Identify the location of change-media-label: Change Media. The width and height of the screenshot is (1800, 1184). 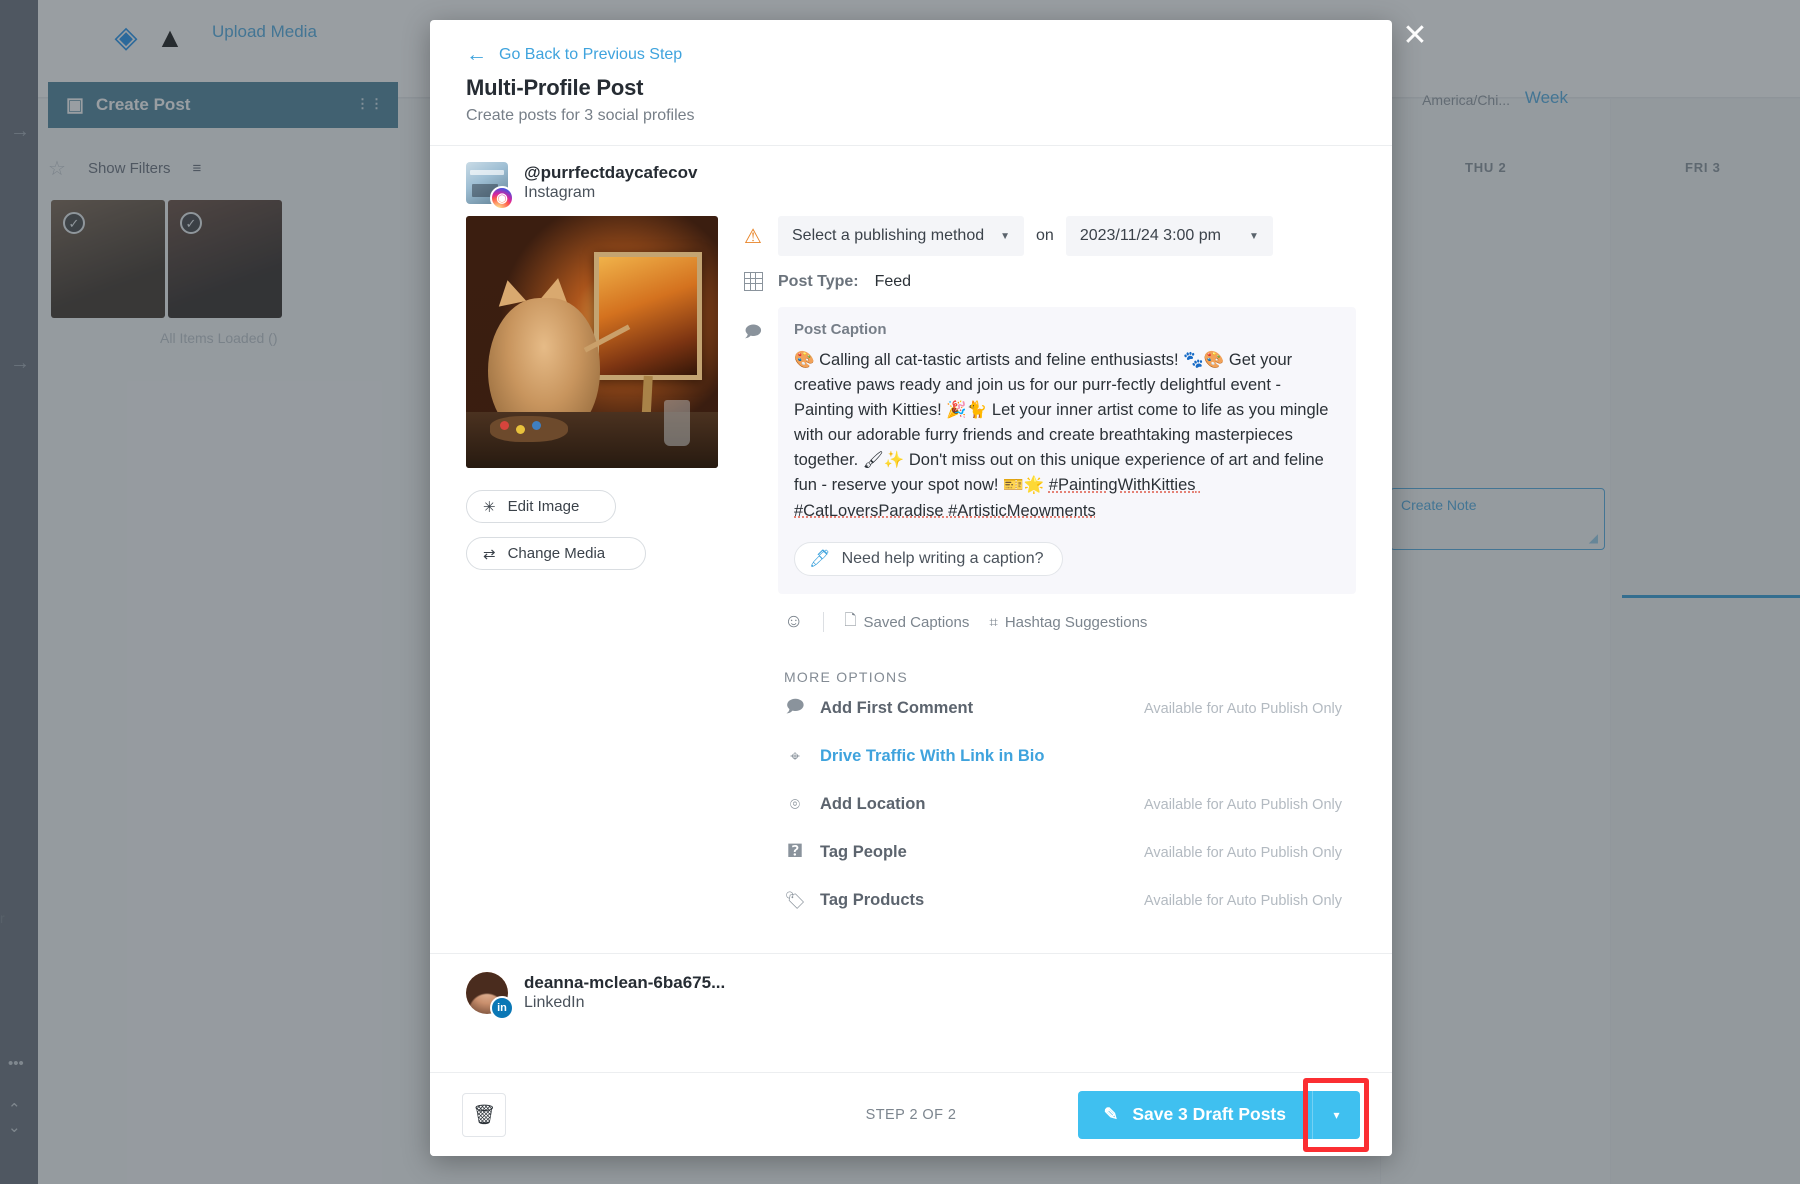
(556, 554).